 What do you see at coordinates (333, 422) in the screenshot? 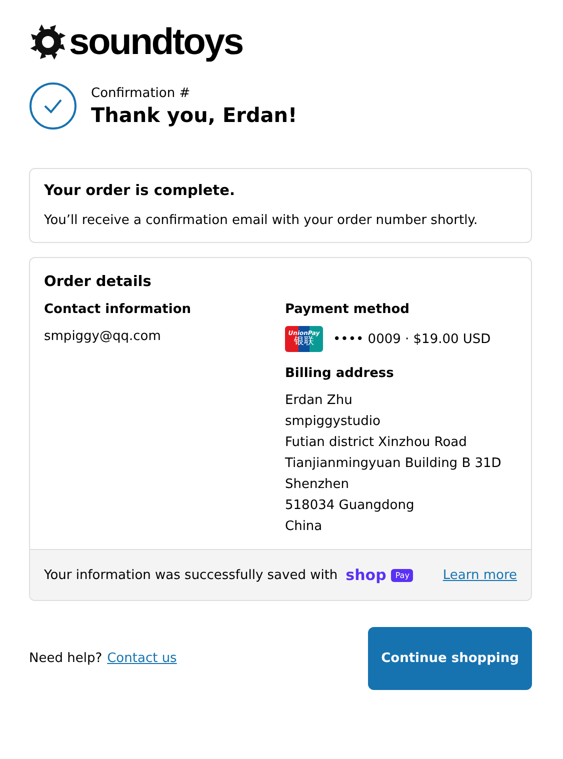
I see `address-line: smpiggystudio` at bounding box center [333, 422].